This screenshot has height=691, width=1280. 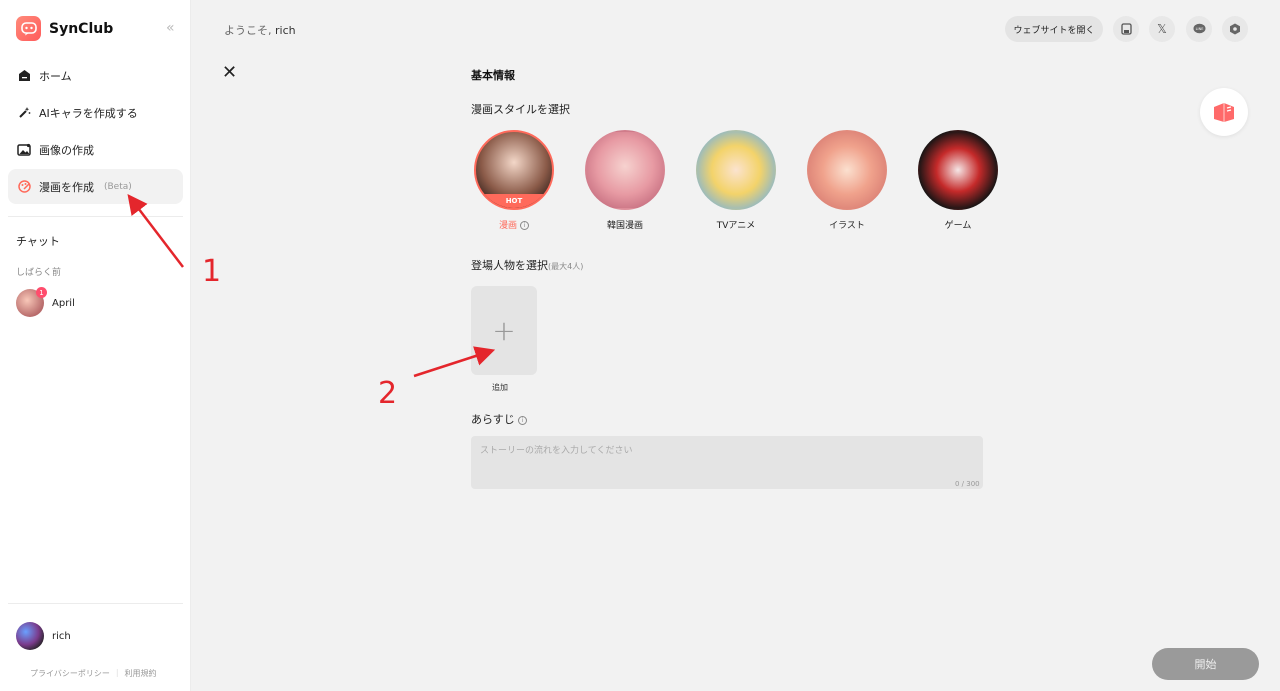 What do you see at coordinates (66, 187) in the screenshot?
I see `sidebar-item-label: 漫画を作成` at bounding box center [66, 187].